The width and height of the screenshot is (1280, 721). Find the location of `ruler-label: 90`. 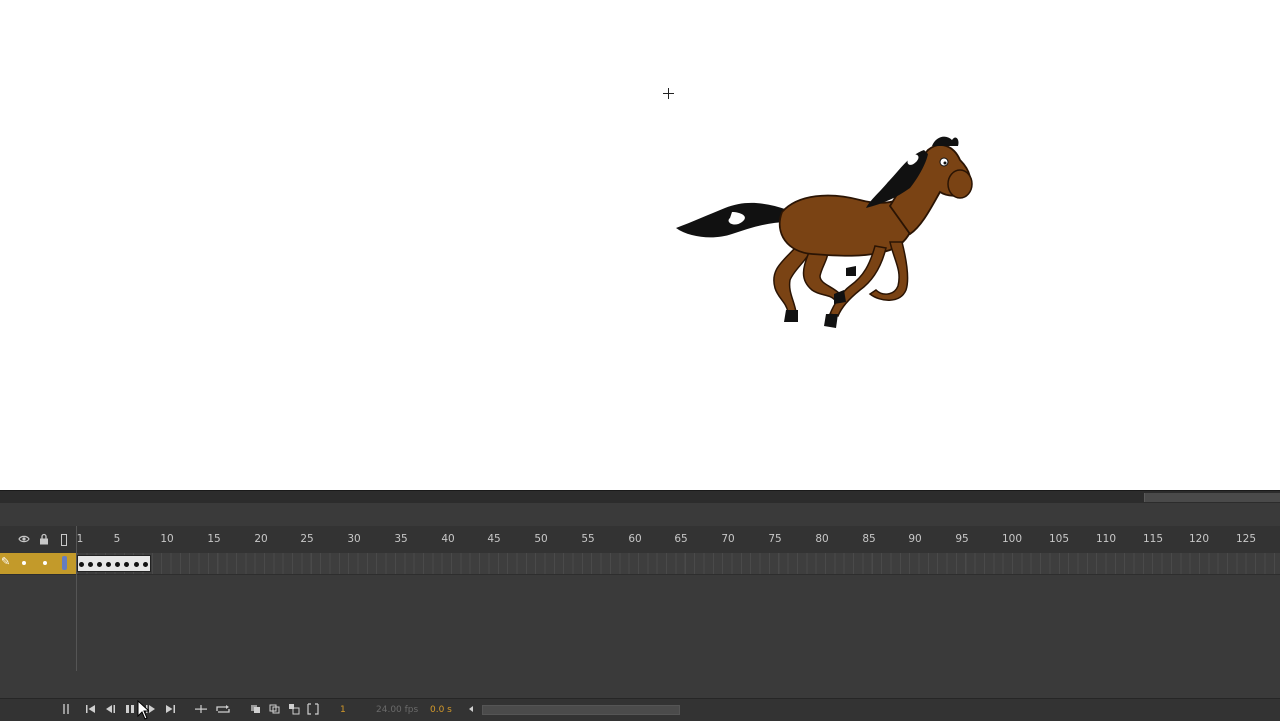

ruler-label: 90 is located at coordinates (915, 539).